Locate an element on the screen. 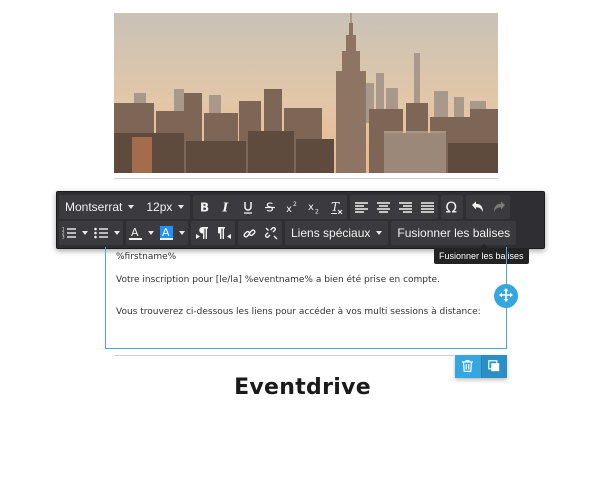 This screenshot has width=605, height=492. font-color-button: A is located at coordinates (141, 233).